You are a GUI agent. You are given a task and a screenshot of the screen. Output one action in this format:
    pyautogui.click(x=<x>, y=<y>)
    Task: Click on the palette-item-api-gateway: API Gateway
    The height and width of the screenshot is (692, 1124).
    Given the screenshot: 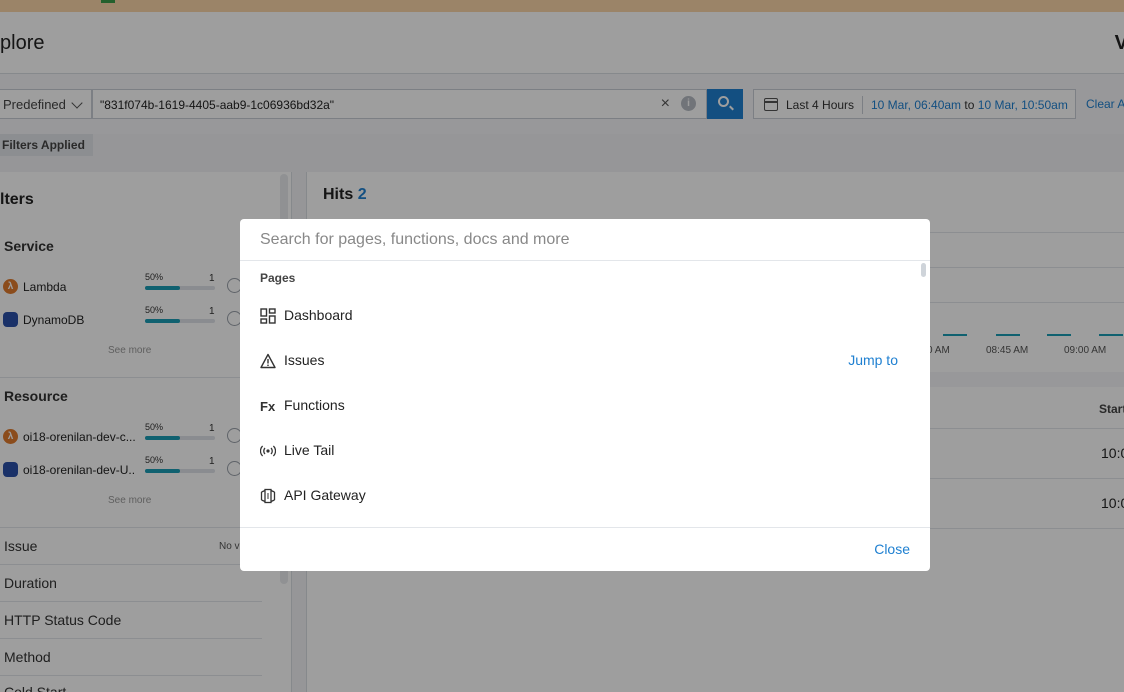 What is the action you would take?
    pyautogui.click(x=578, y=496)
    